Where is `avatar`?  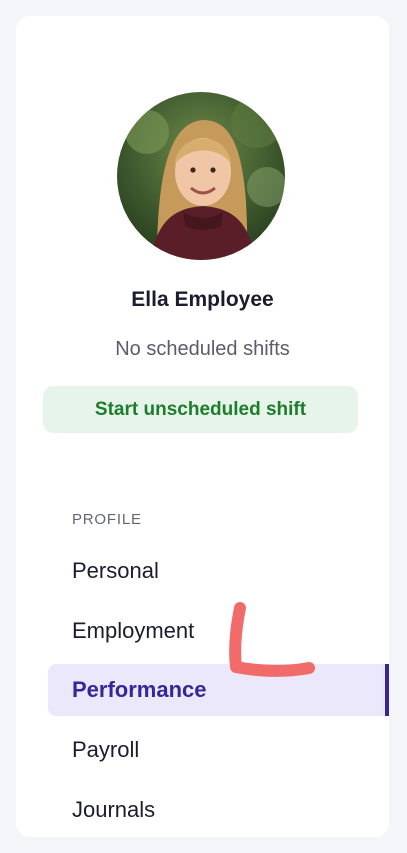 avatar is located at coordinates (201, 176).